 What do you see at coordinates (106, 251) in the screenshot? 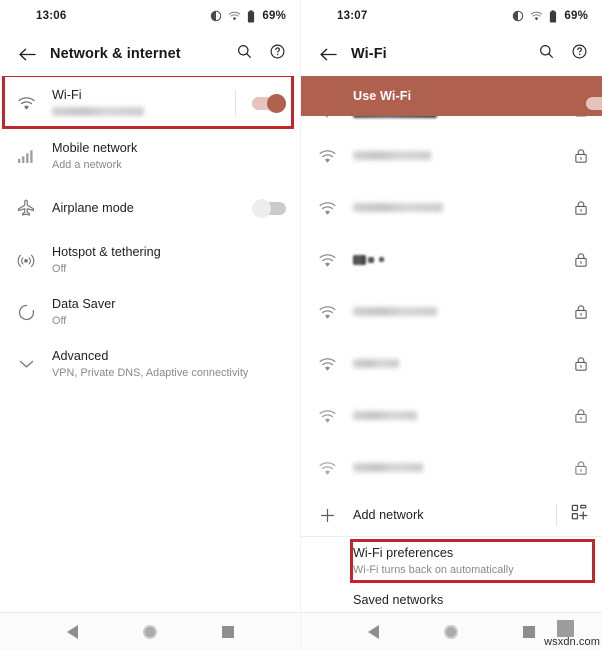
I see `row-hotspot-tethering-title: Hotspot & tethering` at bounding box center [106, 251].